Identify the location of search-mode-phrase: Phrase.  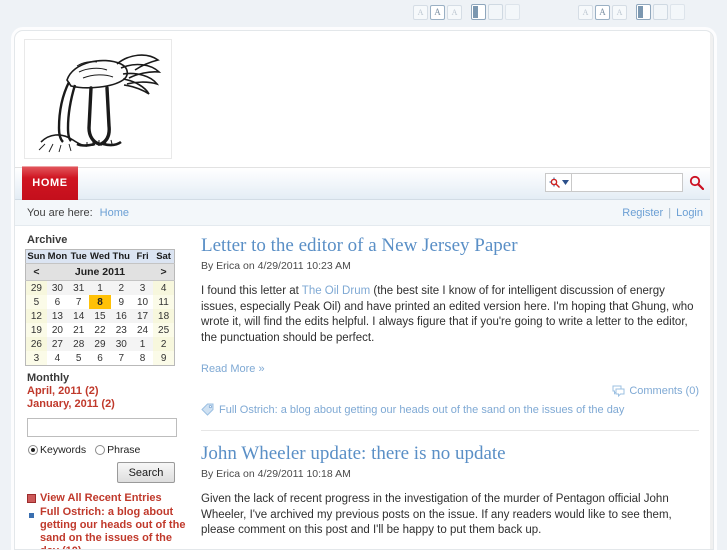
(117, 450).